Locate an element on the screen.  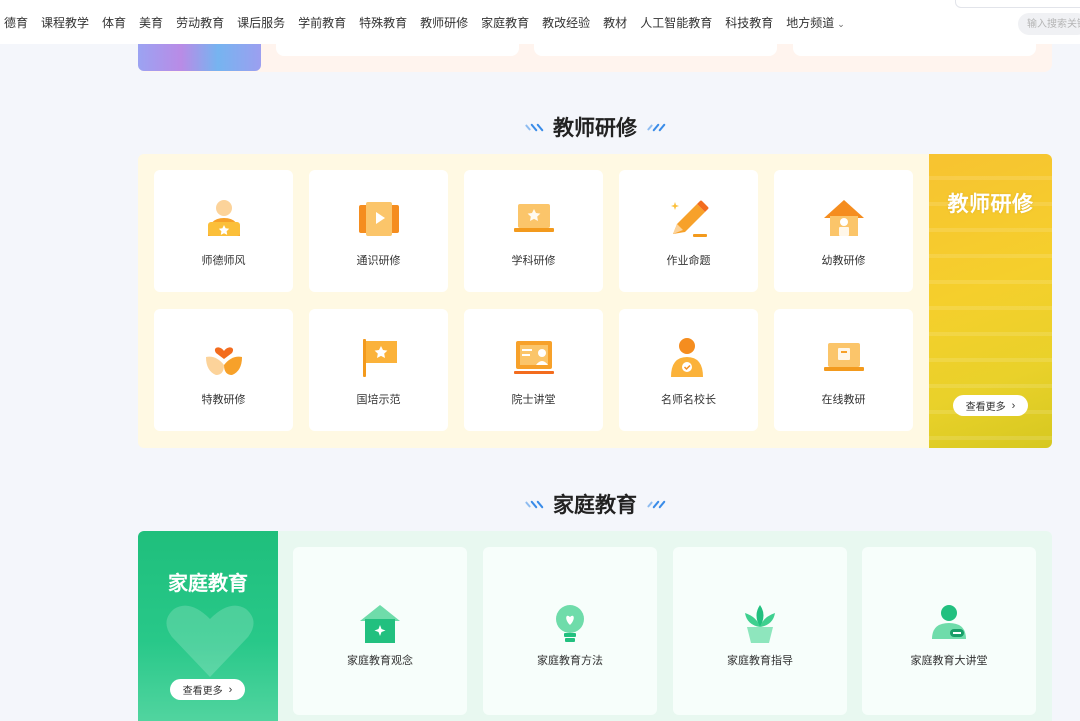
family-card-label: 家庭教育指导 is located at coordinates (760, 661).